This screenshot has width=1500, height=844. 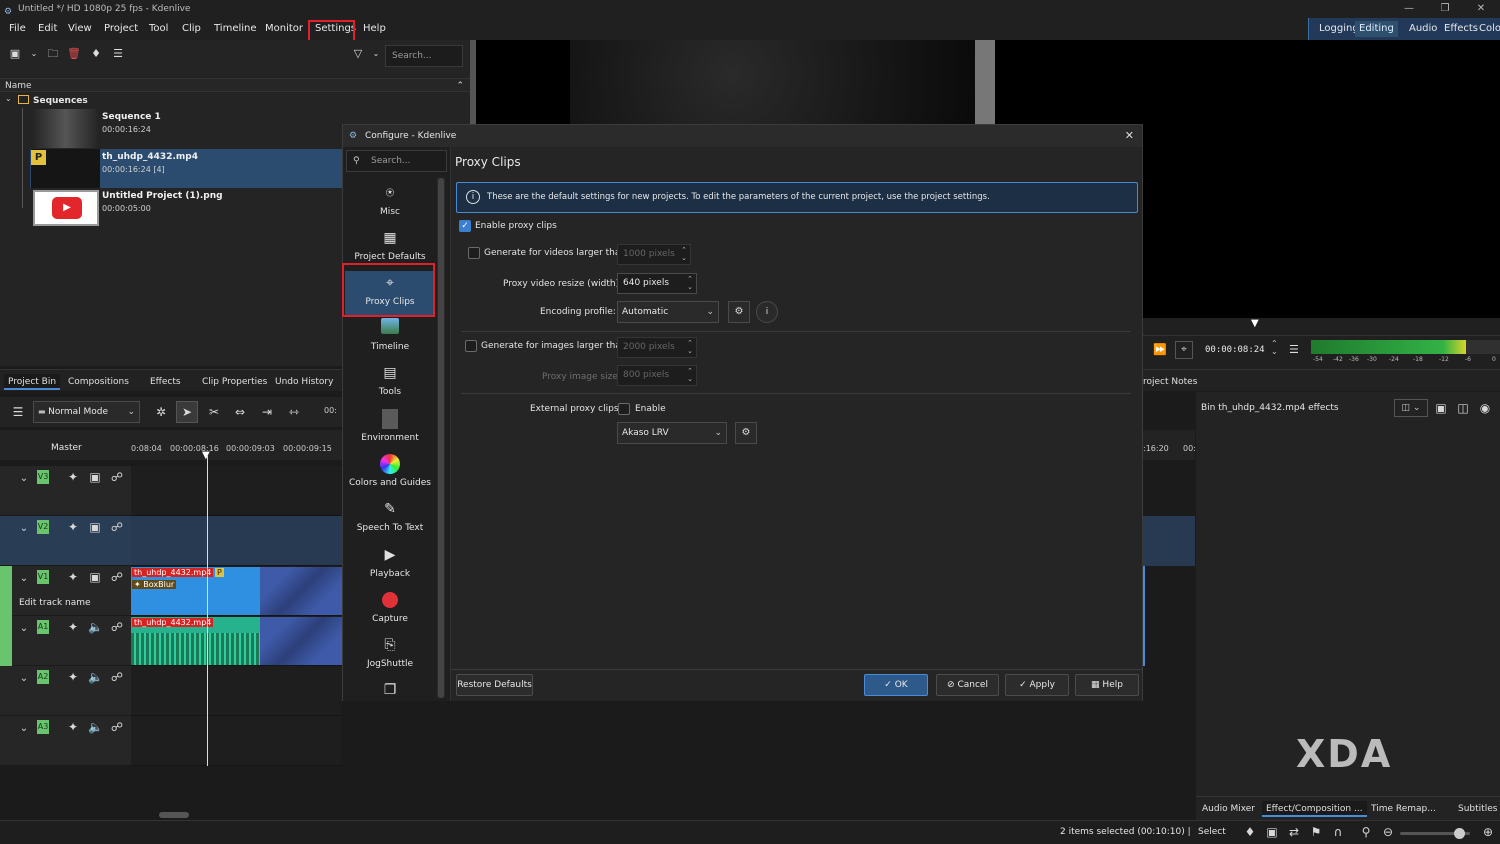 What do you see at coordinates (1170, 382) in the screenshot?
I see `tab-project-notes: roject Notes` at bounding box center [1170, 382].